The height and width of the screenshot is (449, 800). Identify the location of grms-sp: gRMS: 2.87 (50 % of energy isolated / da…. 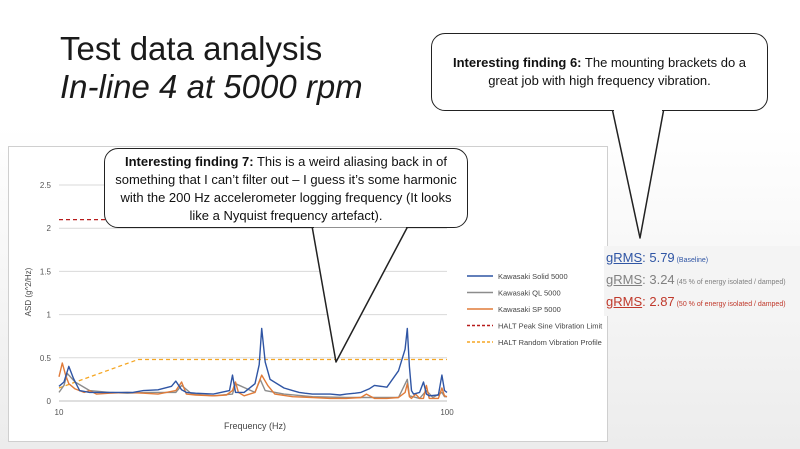
(703, 303).